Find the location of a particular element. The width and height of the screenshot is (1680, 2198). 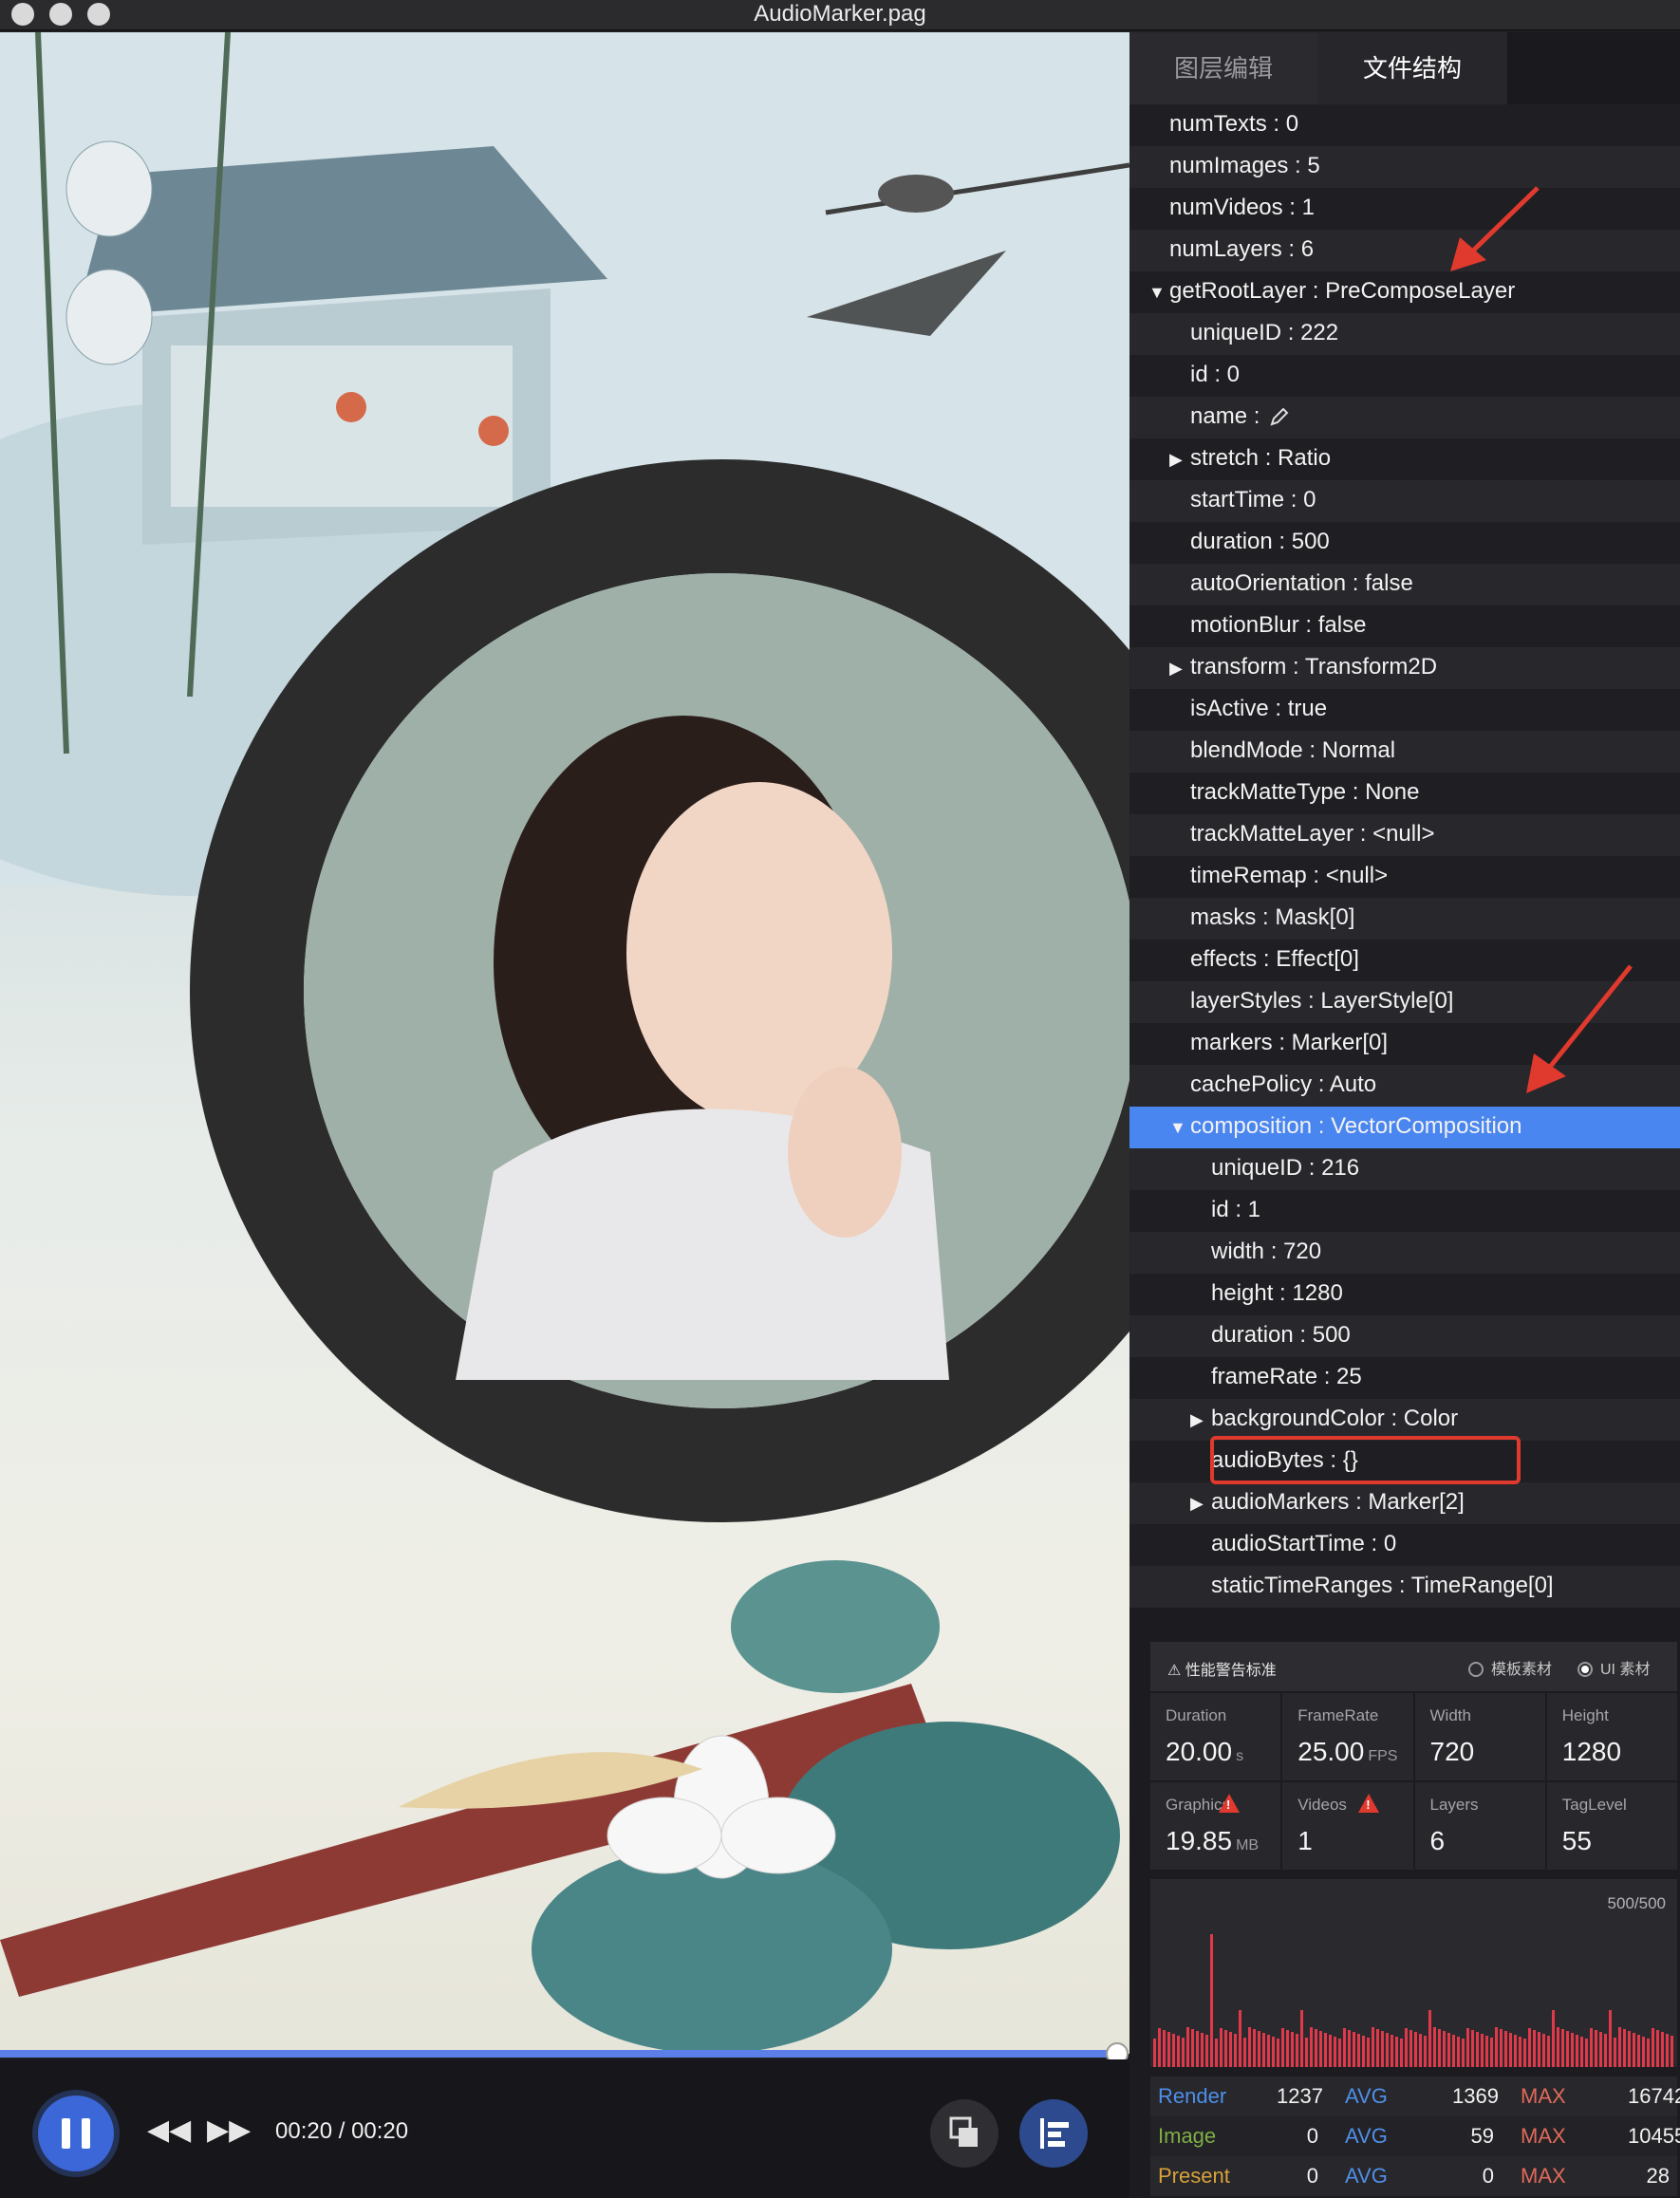

tree-row: id : 1 is located at coordinates (1405, 1211).